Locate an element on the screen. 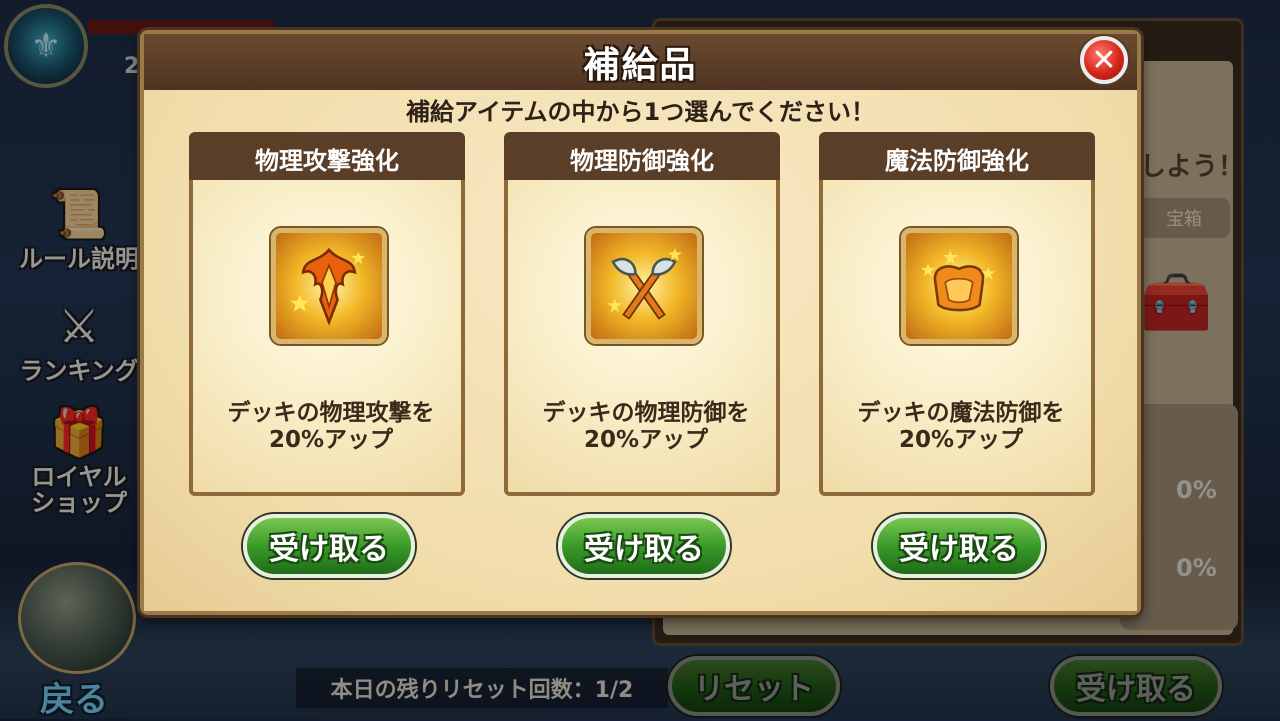 The height and width of the screenshot is (721, 1280). card-body: デッキの物理防御を 20%アップ is located at coordinates (642, 338).